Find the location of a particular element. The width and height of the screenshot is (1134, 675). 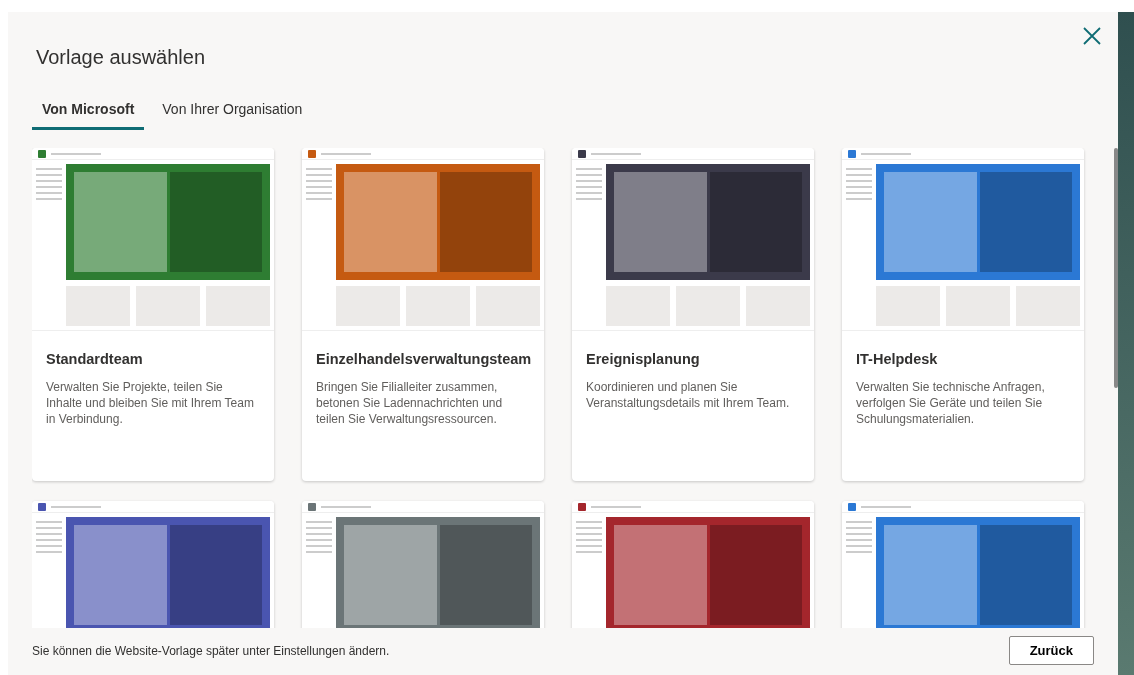

dialog-title: Vorlage auswählen is located at coordinates (121, 57).